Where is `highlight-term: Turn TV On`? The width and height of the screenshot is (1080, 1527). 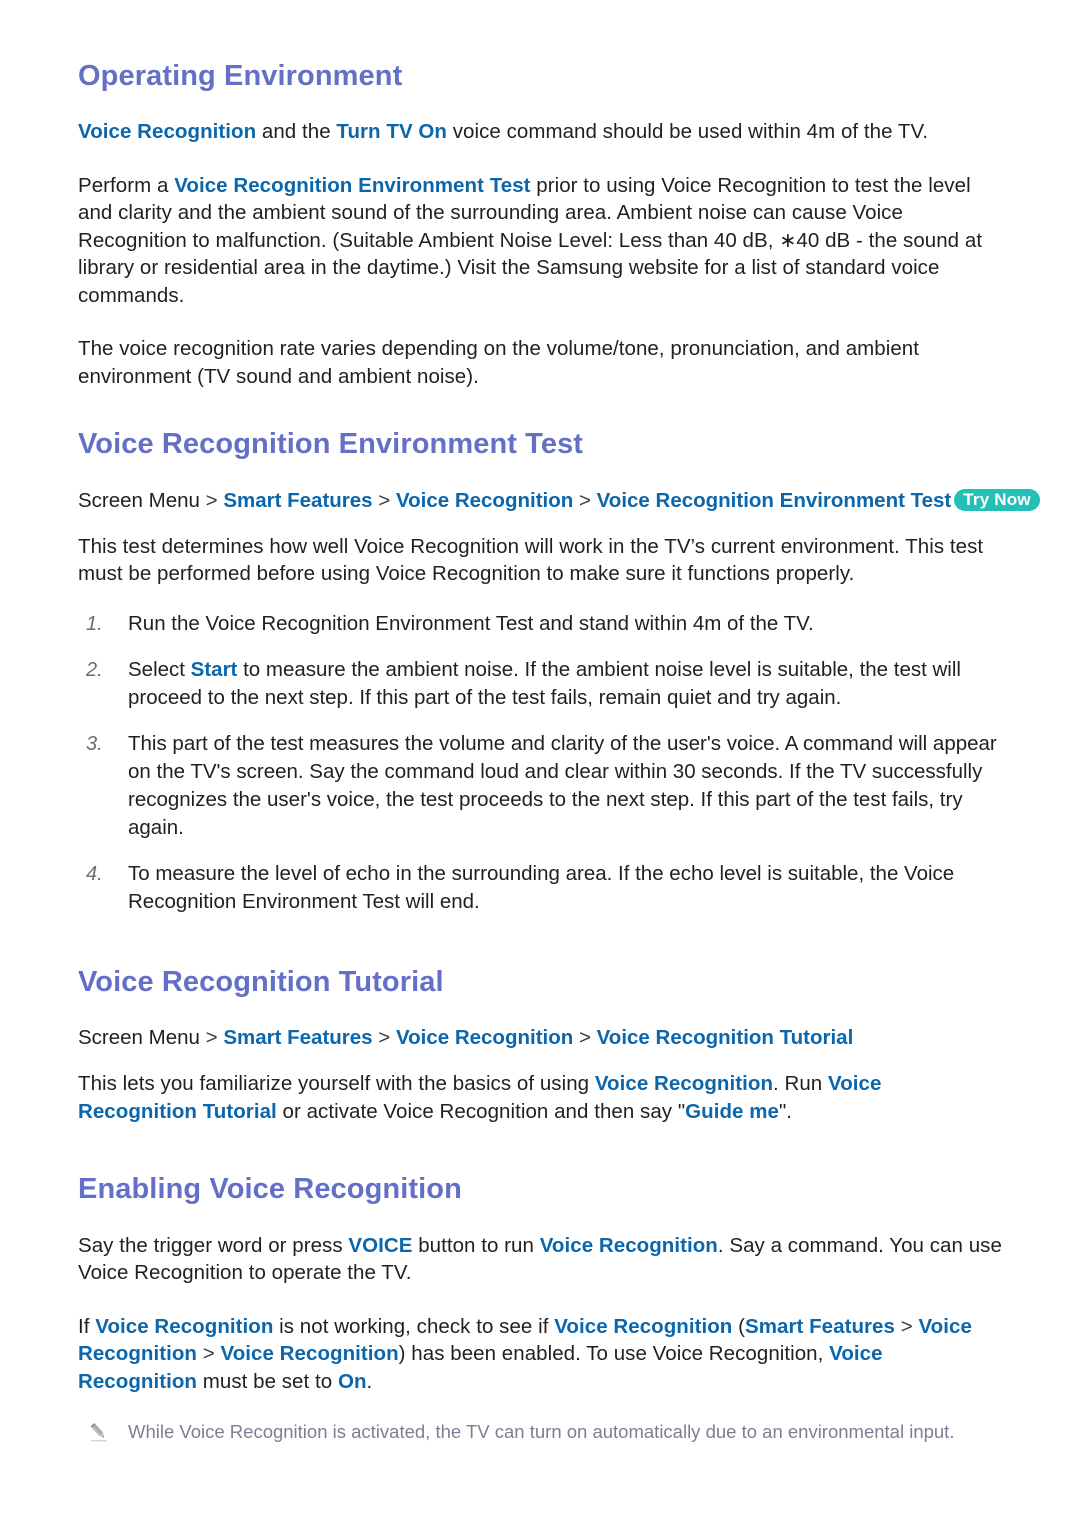
highlight-term: Turn TV On is located at coordinates (391, 132).